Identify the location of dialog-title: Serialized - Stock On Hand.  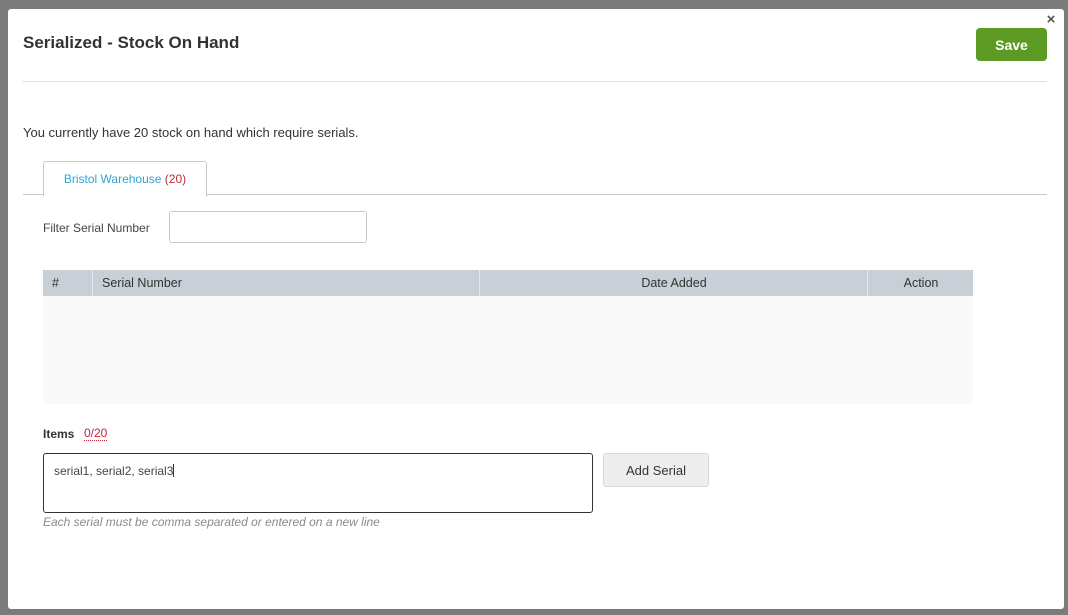
(131, 42).